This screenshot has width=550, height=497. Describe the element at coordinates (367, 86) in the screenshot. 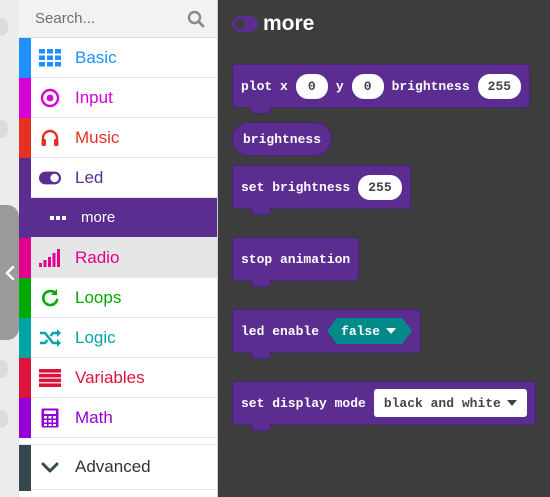

I see `y-value-field: 0` at that location.